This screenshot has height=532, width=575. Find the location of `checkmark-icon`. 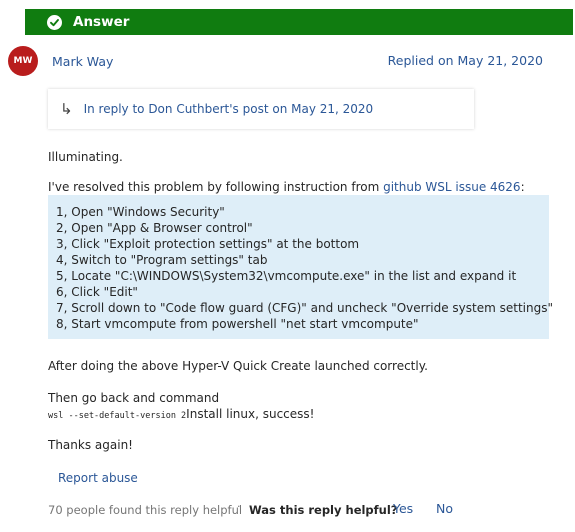

checkmark-icon is located at coordinates (54, 22).